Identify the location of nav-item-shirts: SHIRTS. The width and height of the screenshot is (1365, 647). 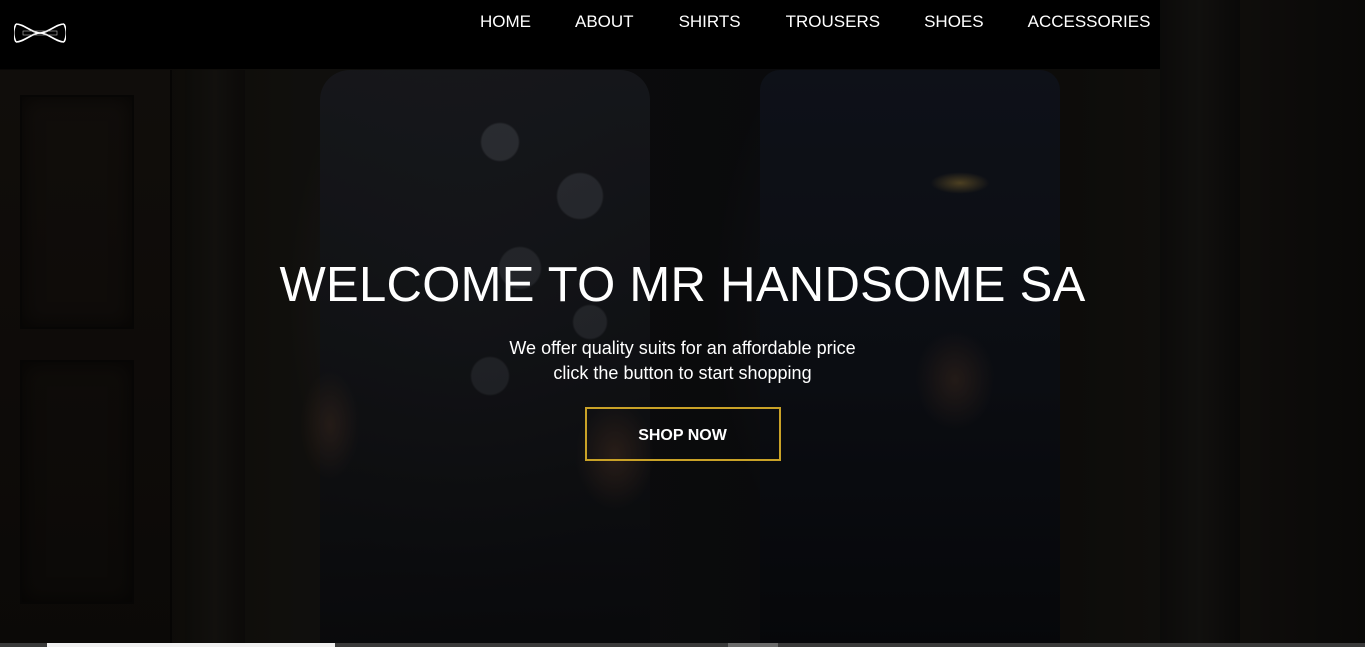
(710, 22).